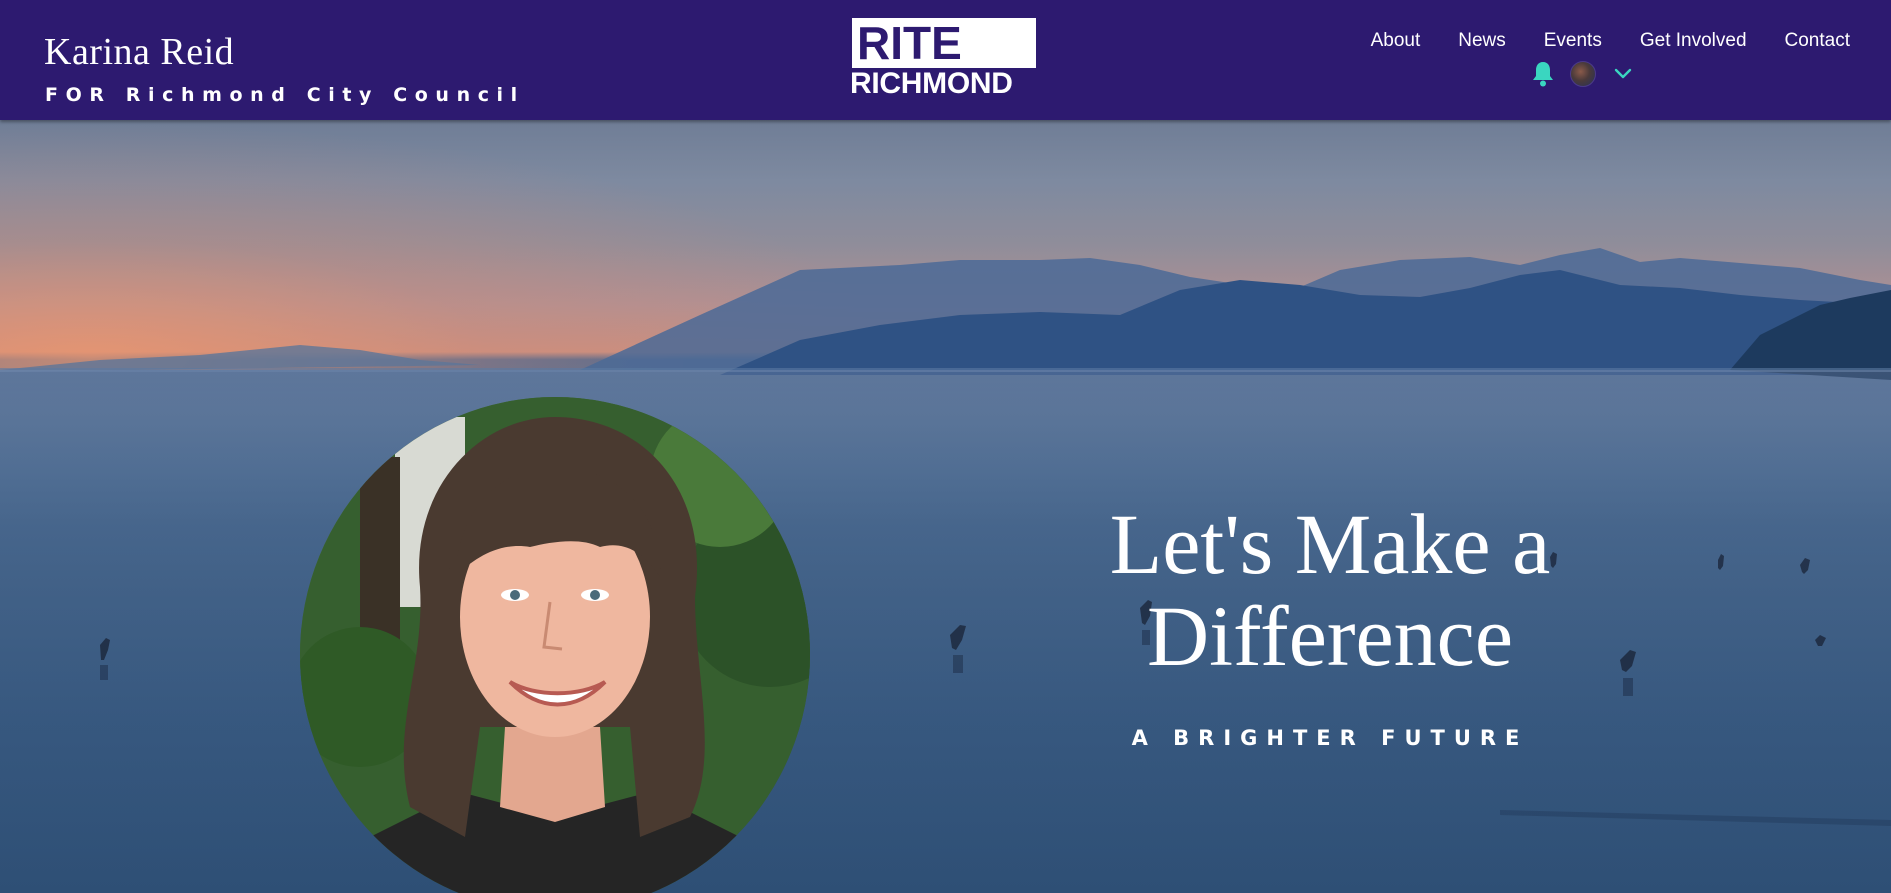 The image size is (1891, 893). Describe the element at coordinates (1330, 636) in the screenshot. I see `hero-headline-line2: Difference` at that location.